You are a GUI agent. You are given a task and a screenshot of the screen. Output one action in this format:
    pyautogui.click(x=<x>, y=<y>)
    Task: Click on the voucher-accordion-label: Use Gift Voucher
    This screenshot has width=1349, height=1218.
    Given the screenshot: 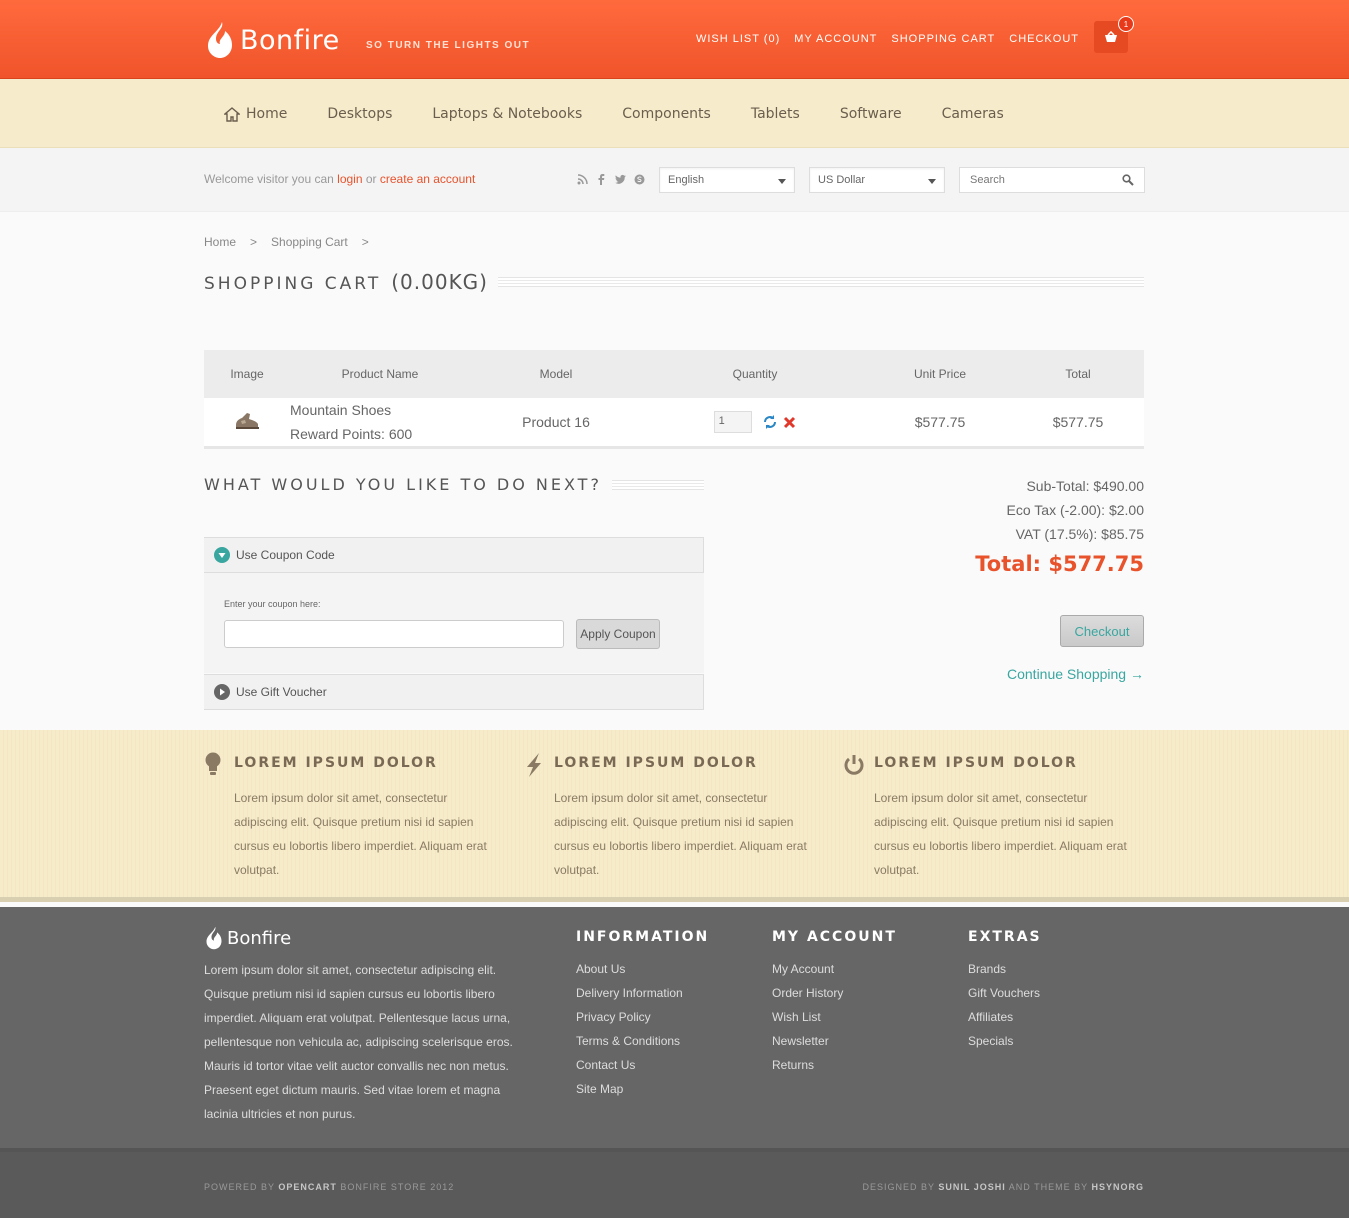 What is the action you would take?
    pyautogui.click(x=281, y=692)
    